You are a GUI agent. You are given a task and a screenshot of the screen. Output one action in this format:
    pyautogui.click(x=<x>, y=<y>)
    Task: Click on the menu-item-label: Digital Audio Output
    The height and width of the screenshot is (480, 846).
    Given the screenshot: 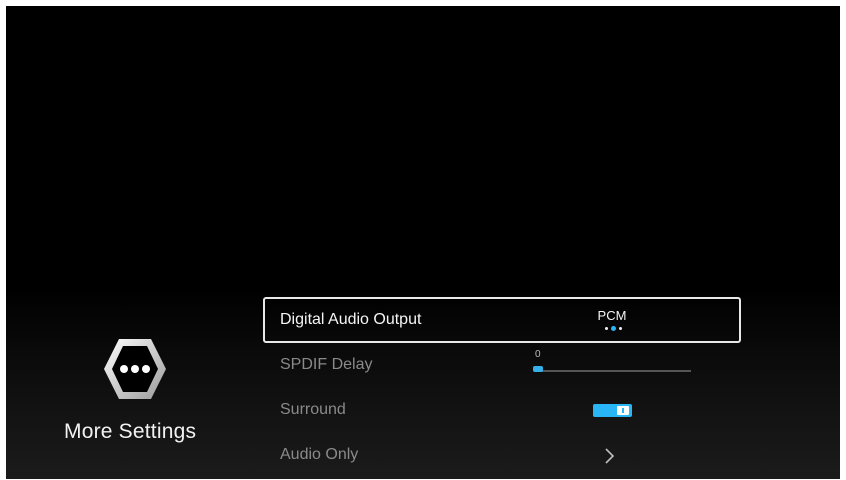 What is the action you would take?
    pyautogui.click(x=351, y=319)
    